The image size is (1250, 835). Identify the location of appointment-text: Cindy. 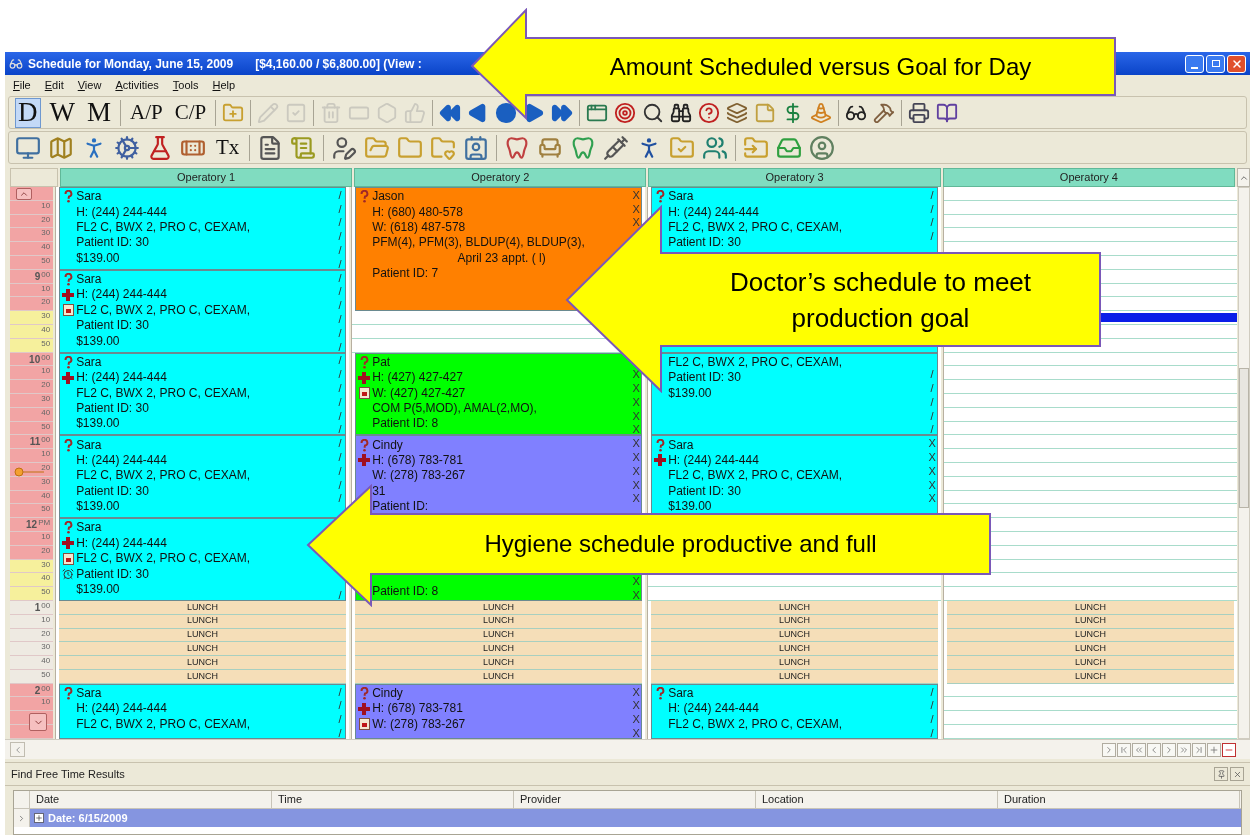
(387, 445).